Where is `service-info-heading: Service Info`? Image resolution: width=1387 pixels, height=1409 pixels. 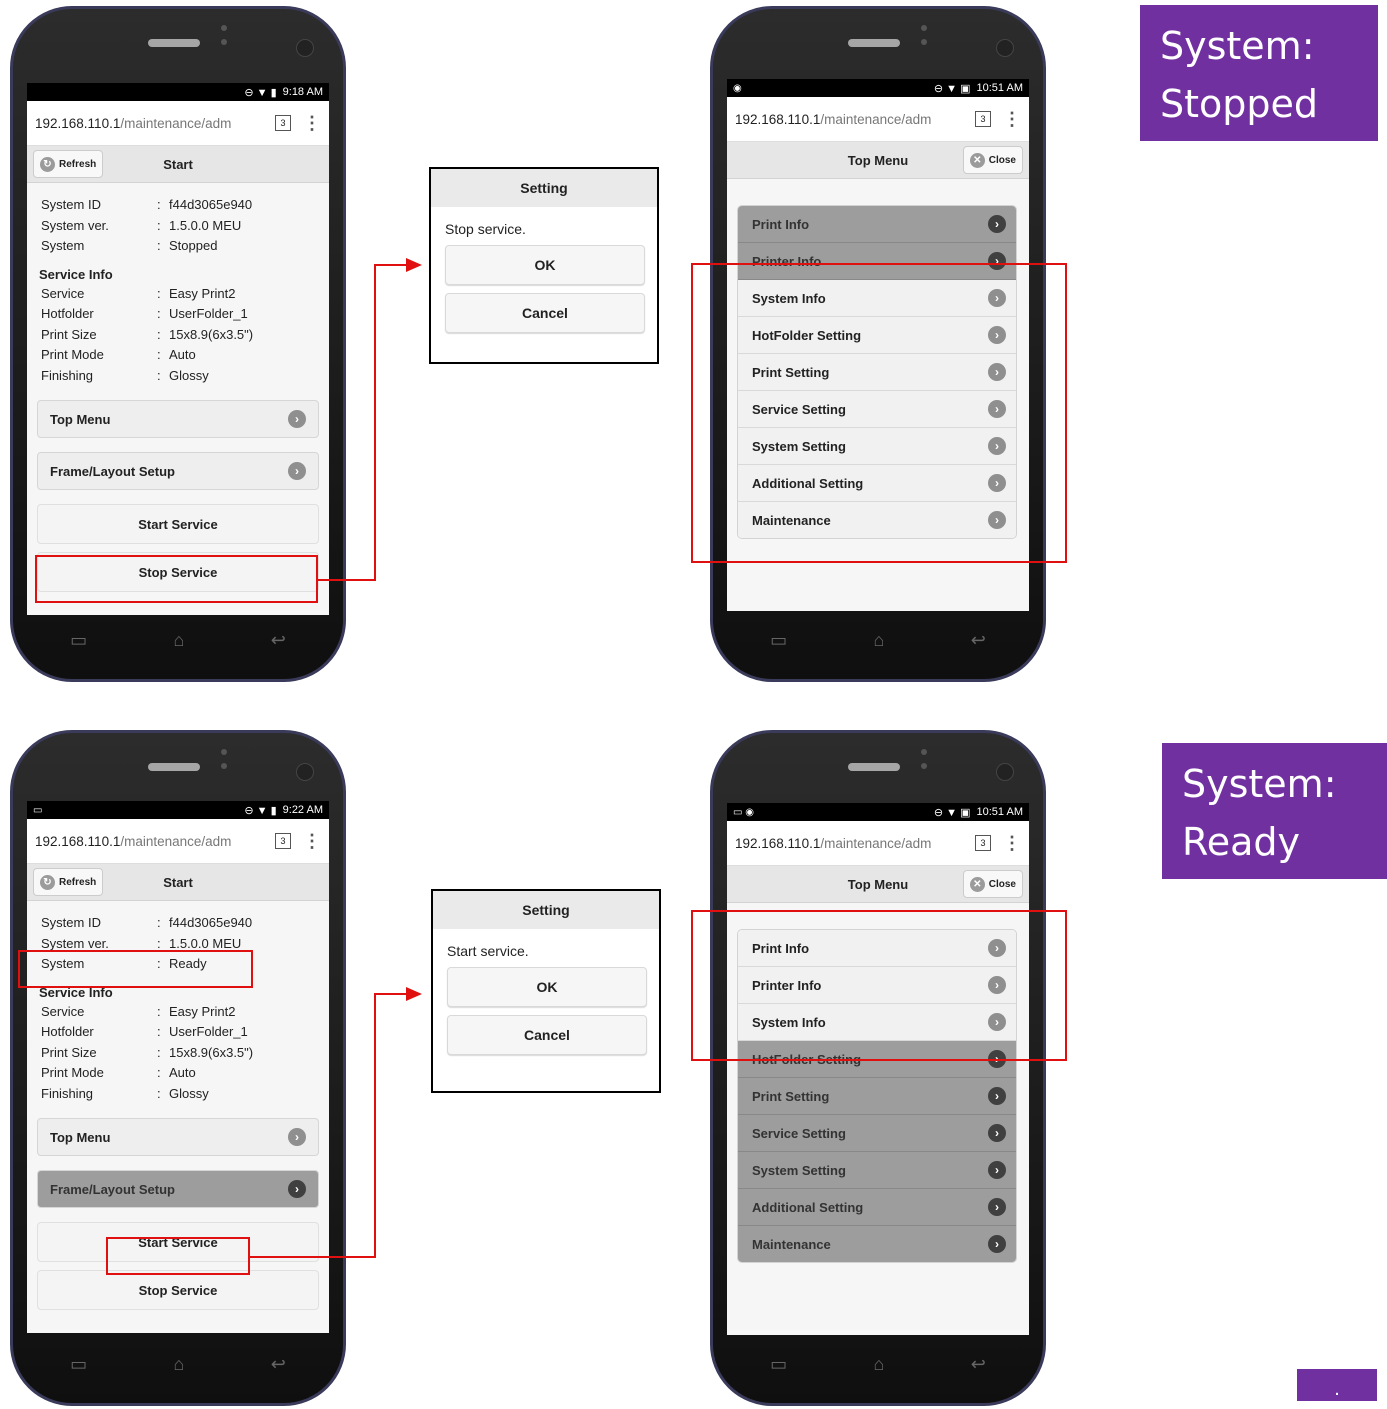 service-info-heading: Service Info is located at coordinates (76, 274).